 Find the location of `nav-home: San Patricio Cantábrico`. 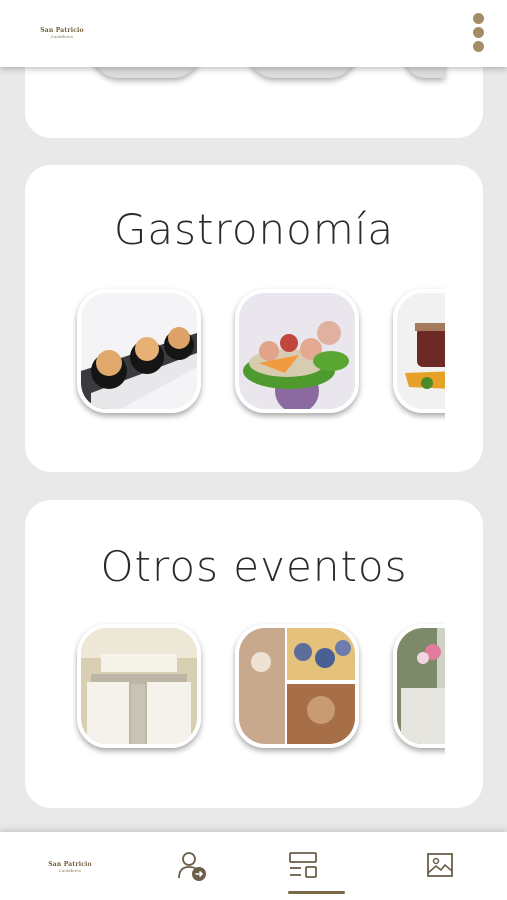

nav-home: San Patricio Cantábrico is located at coordinates (69, 866).